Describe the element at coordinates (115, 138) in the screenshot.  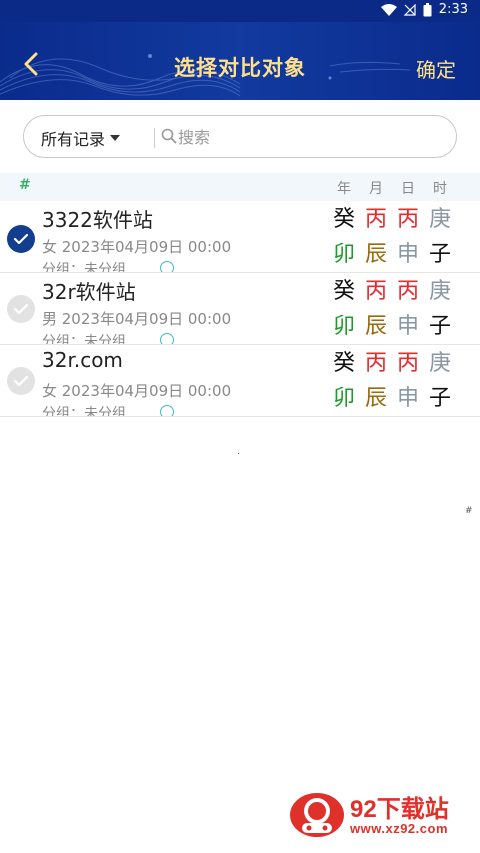
I see `caret-down-icon` at that location.